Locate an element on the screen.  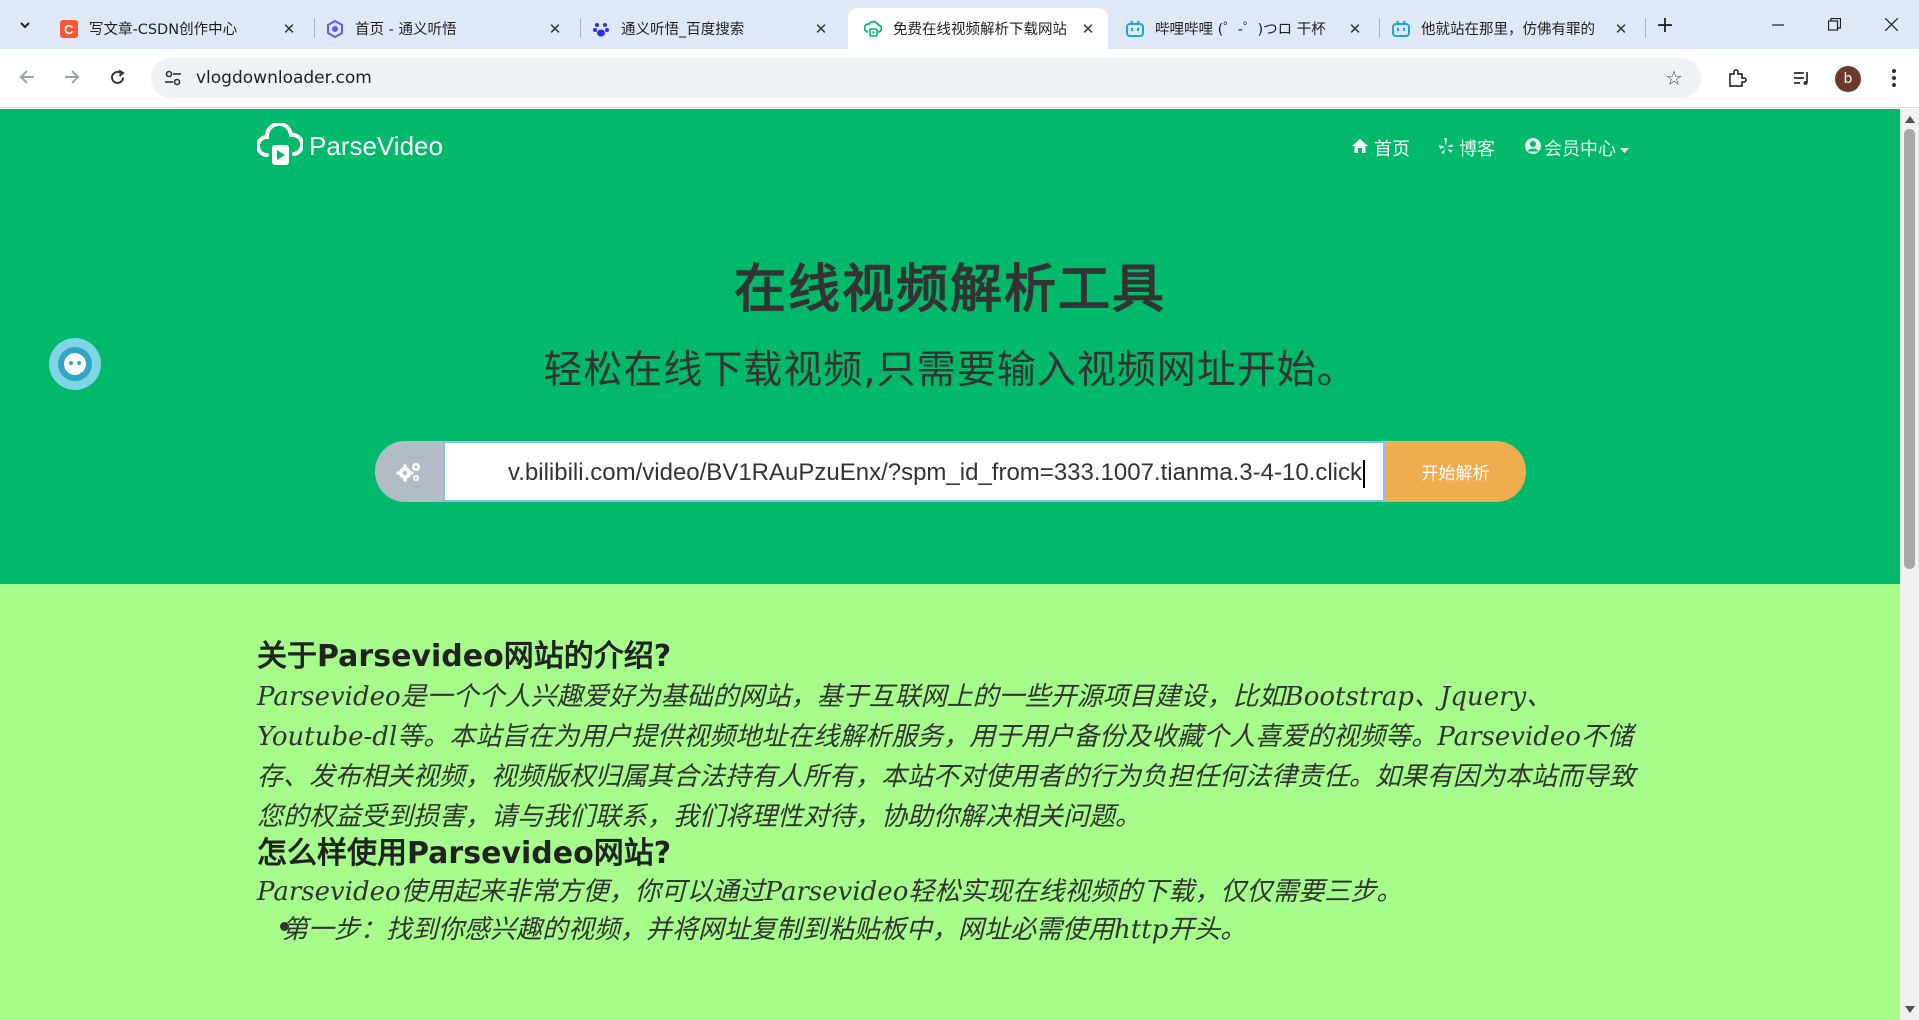
restore-icon is located at coordinates (1834, 24).